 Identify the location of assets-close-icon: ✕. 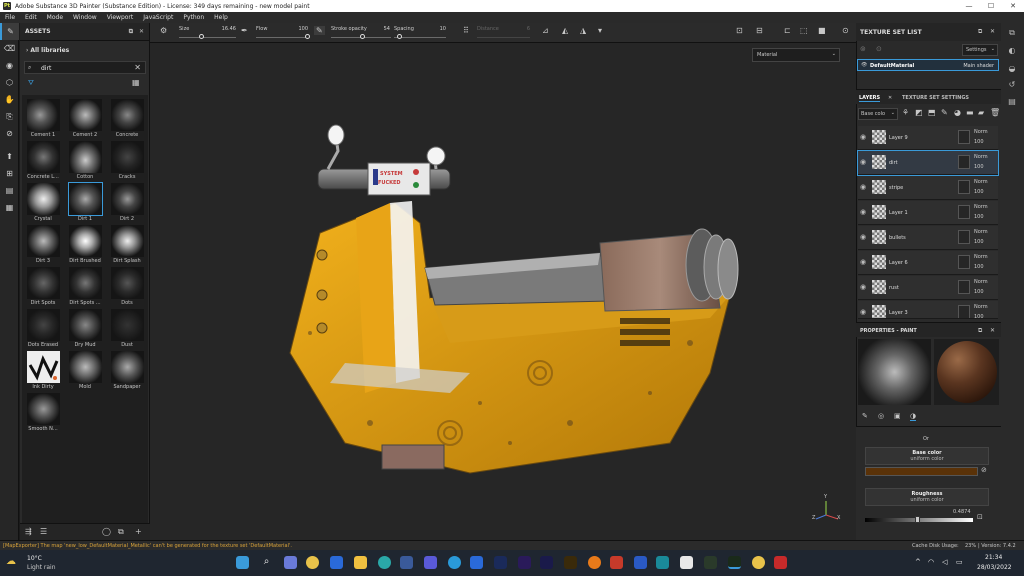
(141, 31).